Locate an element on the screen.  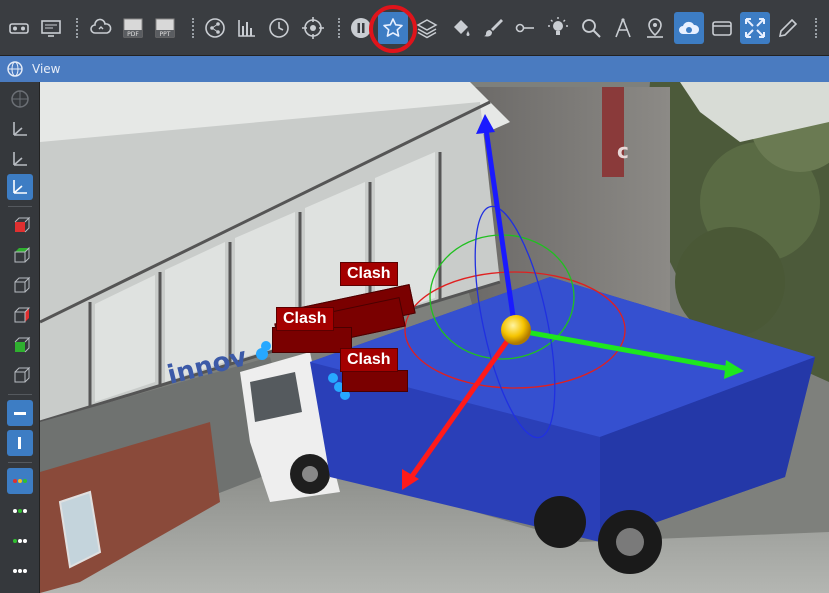
svg-text: PDF is located at coordinates (133, 34).